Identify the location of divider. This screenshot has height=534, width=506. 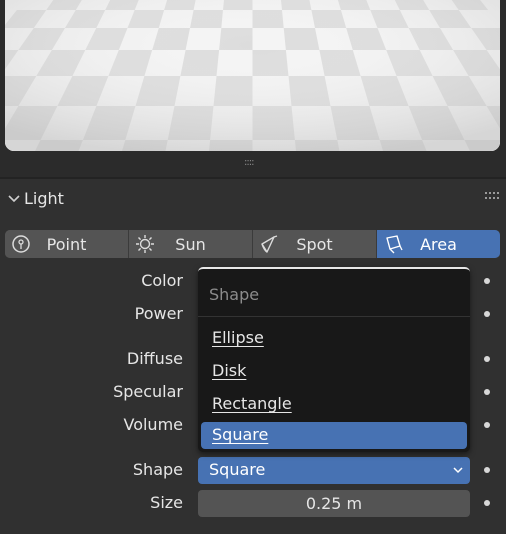
(253, 178).